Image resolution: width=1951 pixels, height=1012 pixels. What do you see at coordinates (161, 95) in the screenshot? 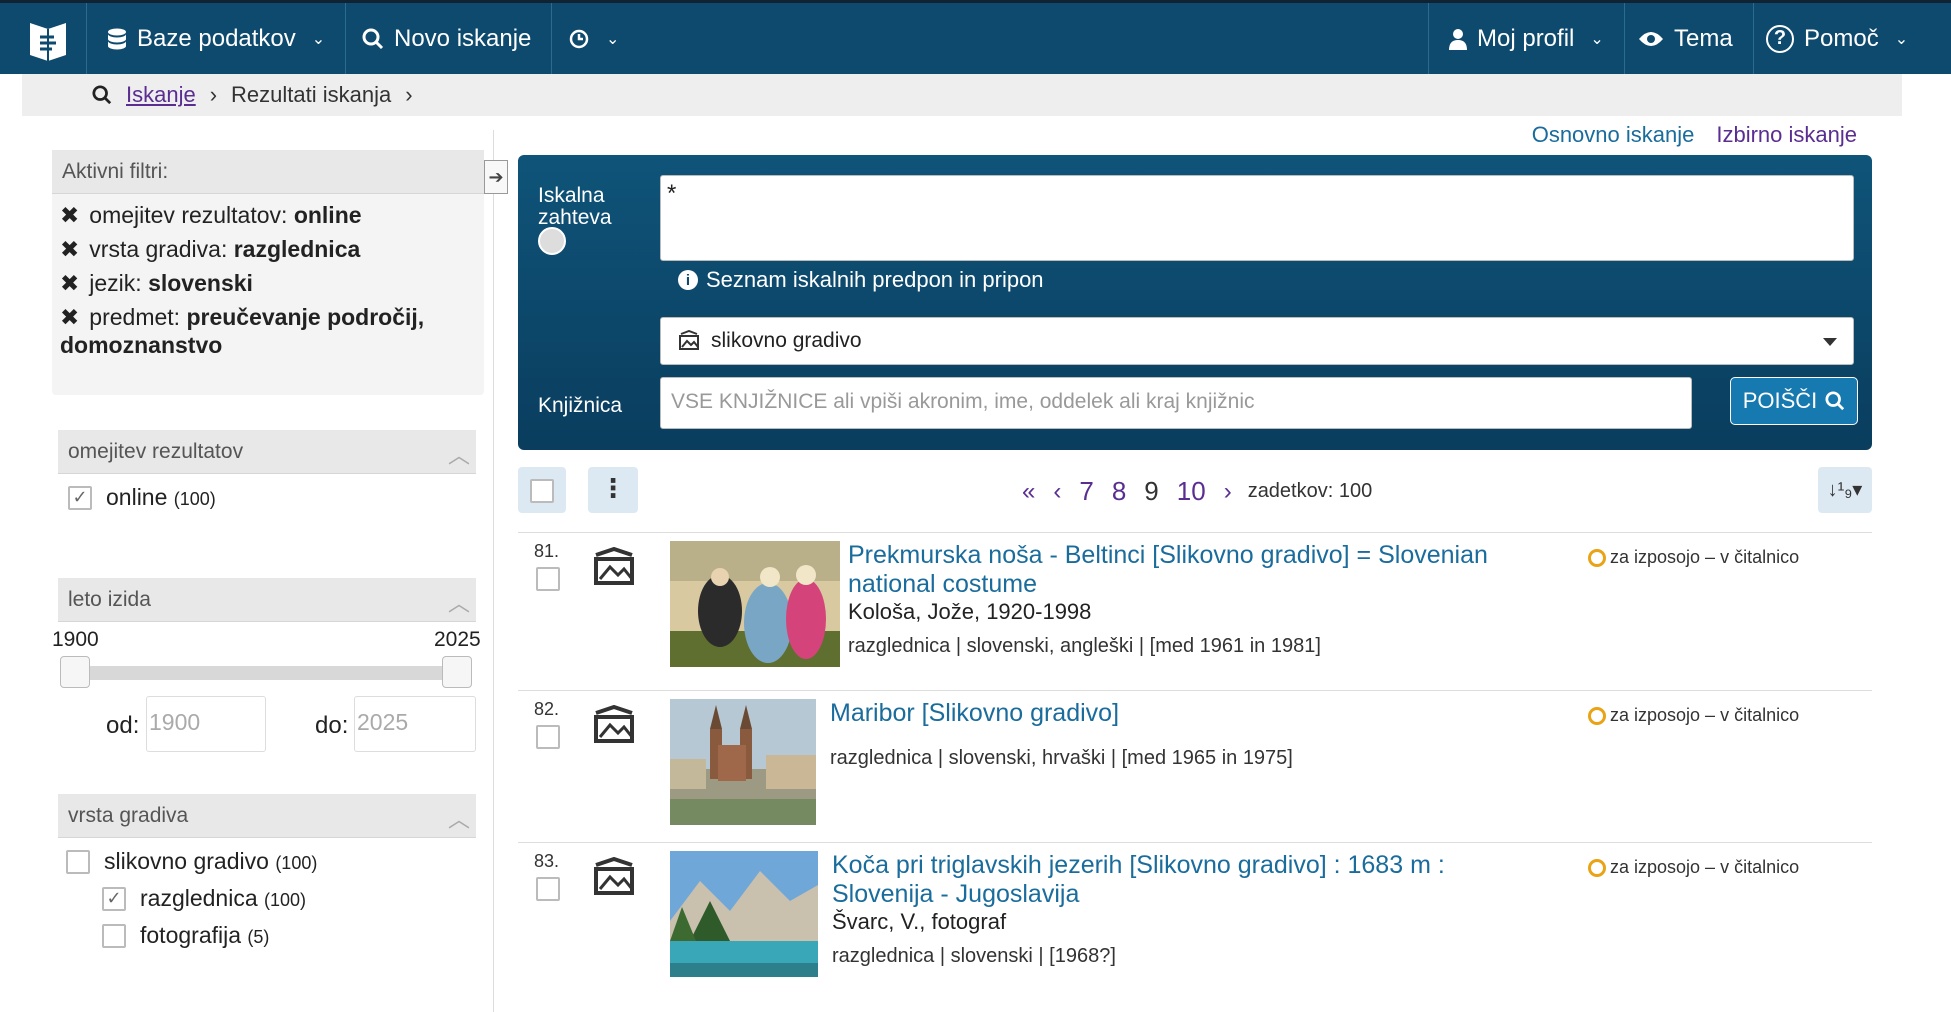
I see `breadcrumb-search-link: Iskanje` at bounding box center [161, 95].